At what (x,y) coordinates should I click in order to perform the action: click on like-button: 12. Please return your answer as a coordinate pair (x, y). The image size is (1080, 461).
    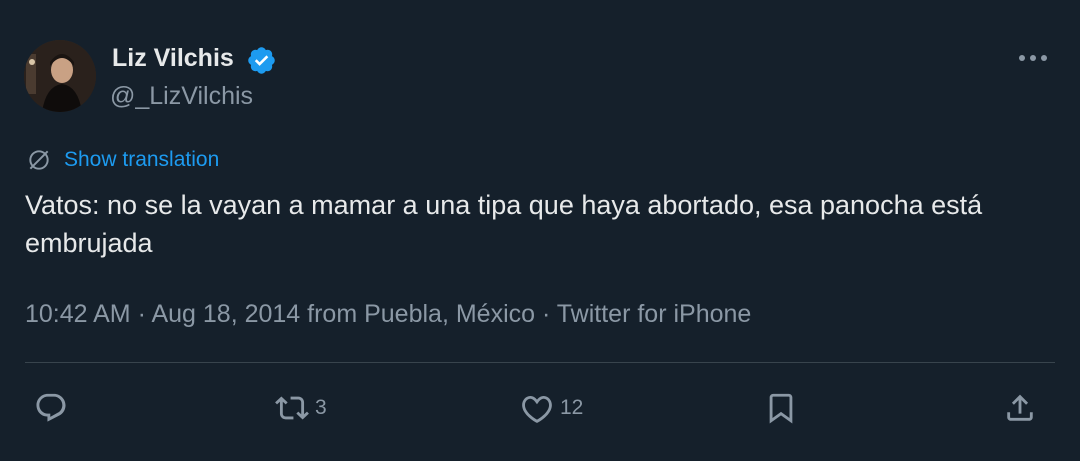
    Looking at the image, I should click on (551, 408).